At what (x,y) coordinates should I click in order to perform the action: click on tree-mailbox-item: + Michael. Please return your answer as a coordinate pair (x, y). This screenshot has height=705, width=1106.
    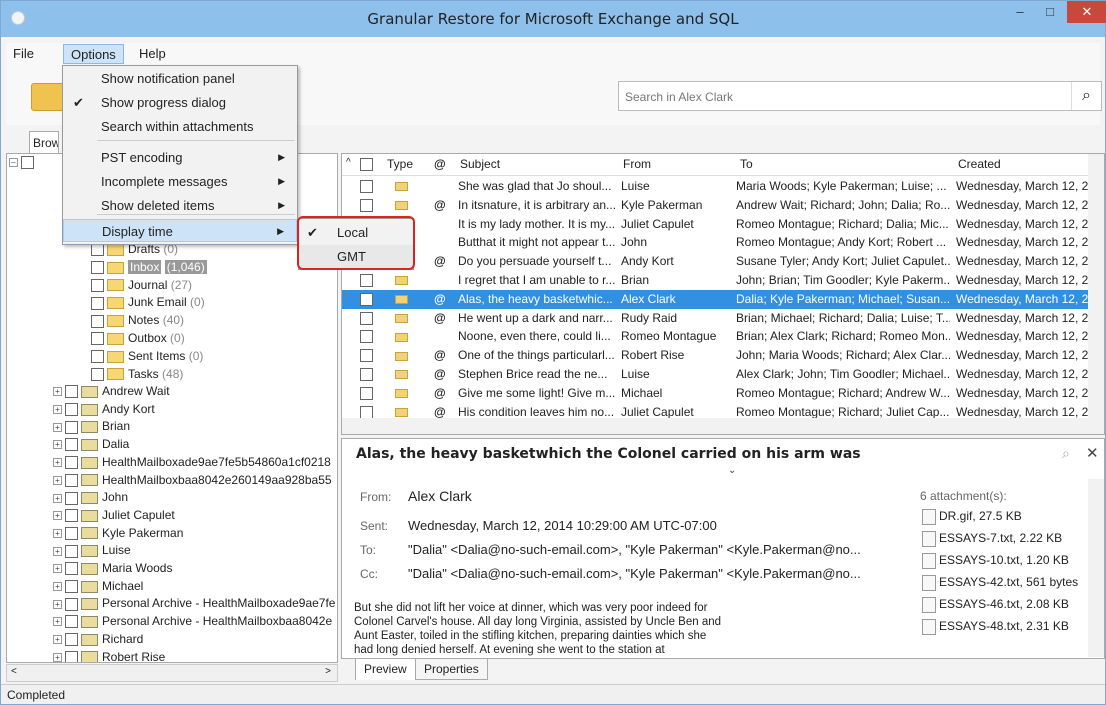
    Looking at the image, I should click on (98, 586).